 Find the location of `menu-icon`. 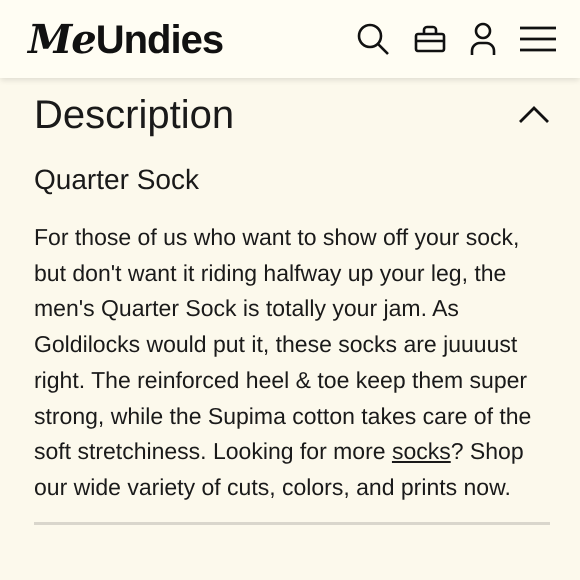

menu-icon is located at coordinates (538, 39).